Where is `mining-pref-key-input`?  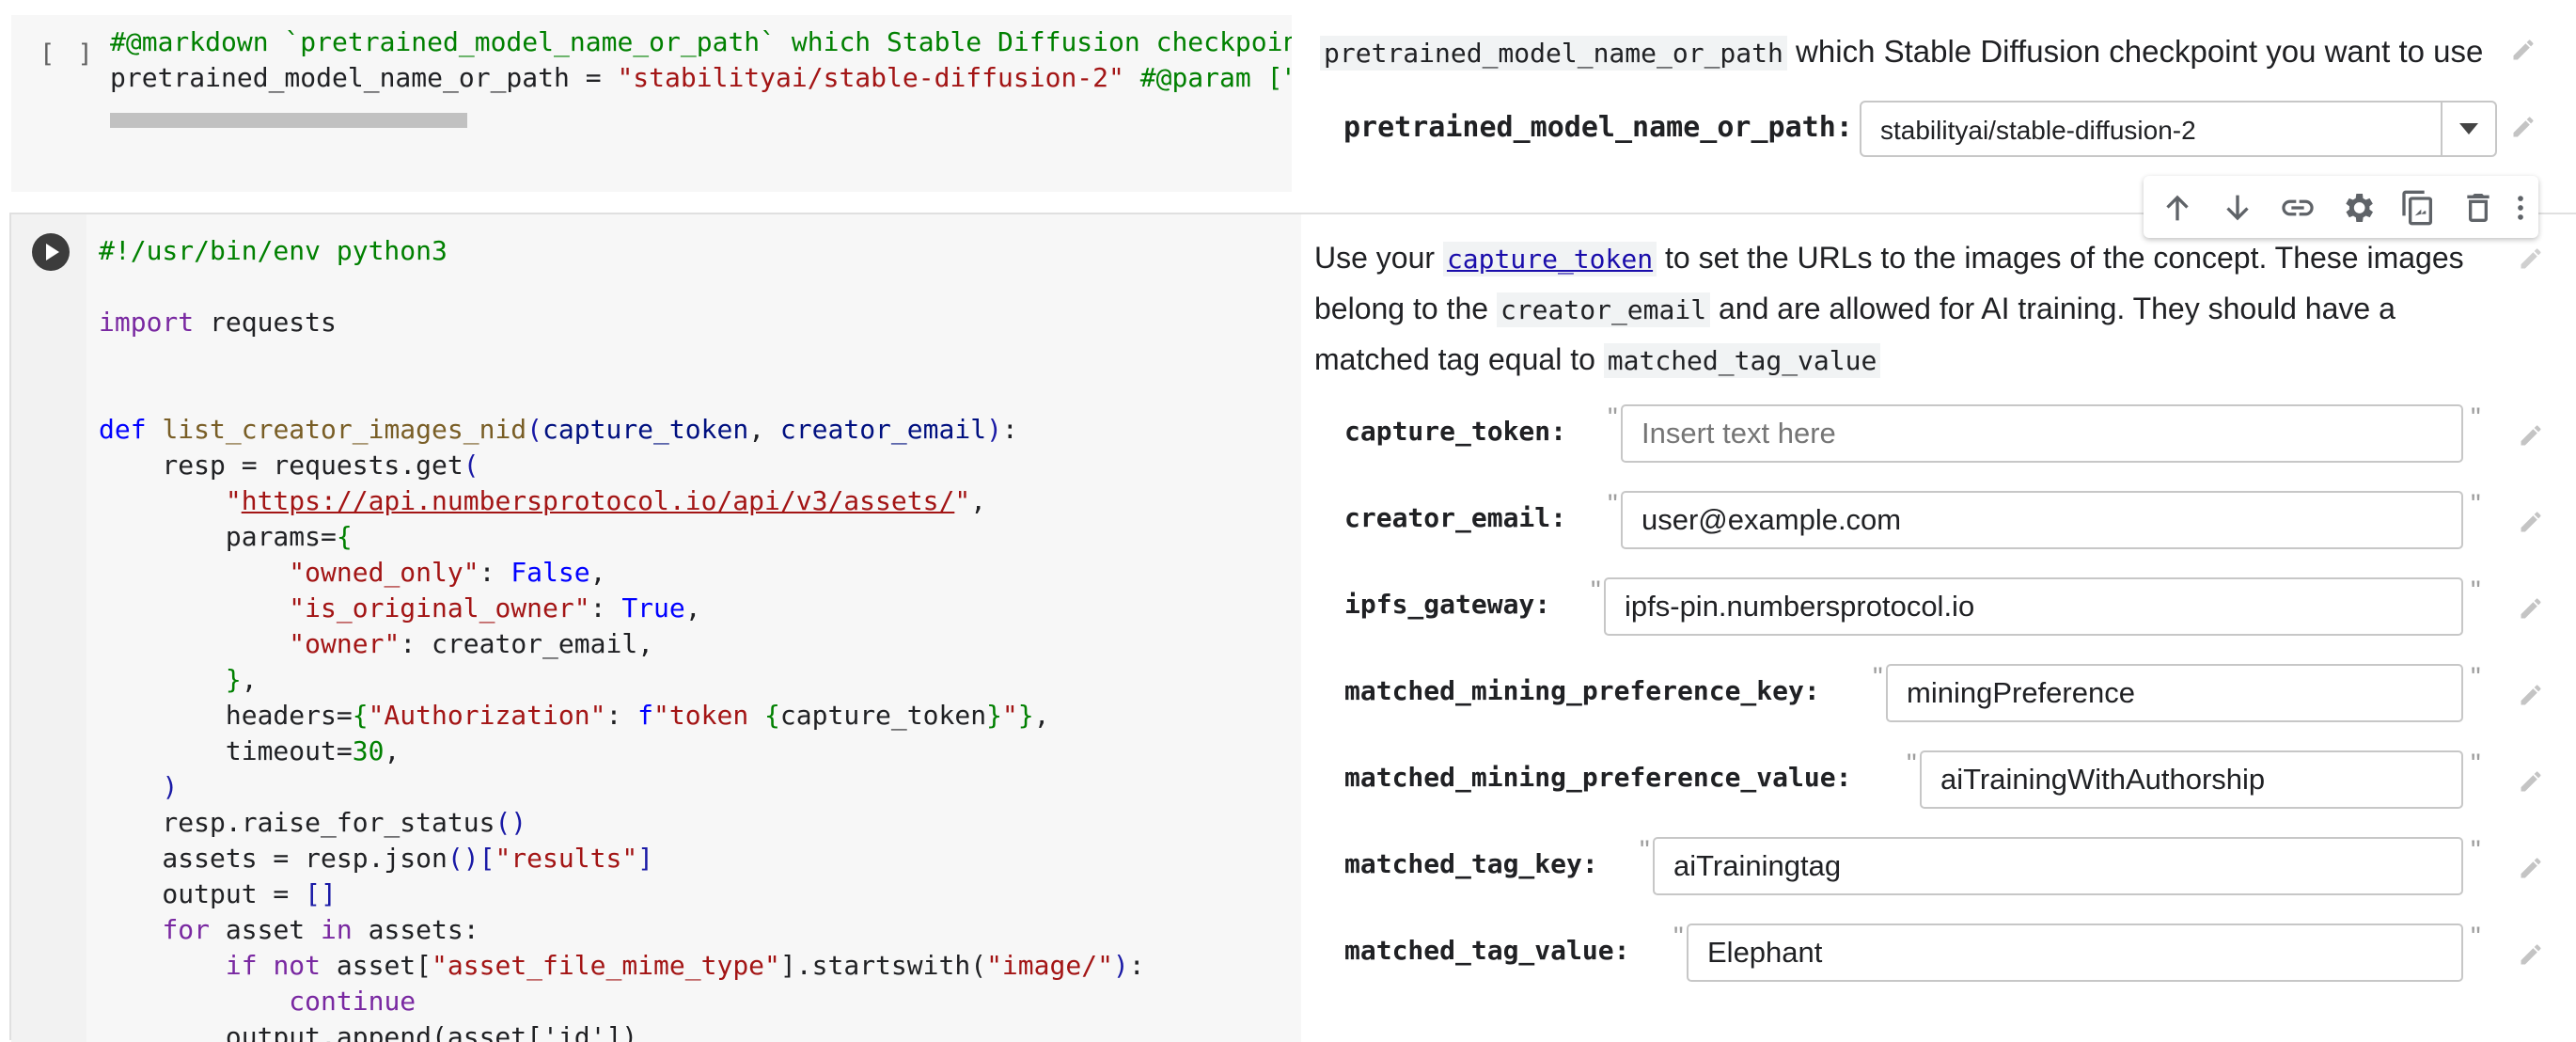 mining-pref-key-input is located at coordinates (2175, 693).